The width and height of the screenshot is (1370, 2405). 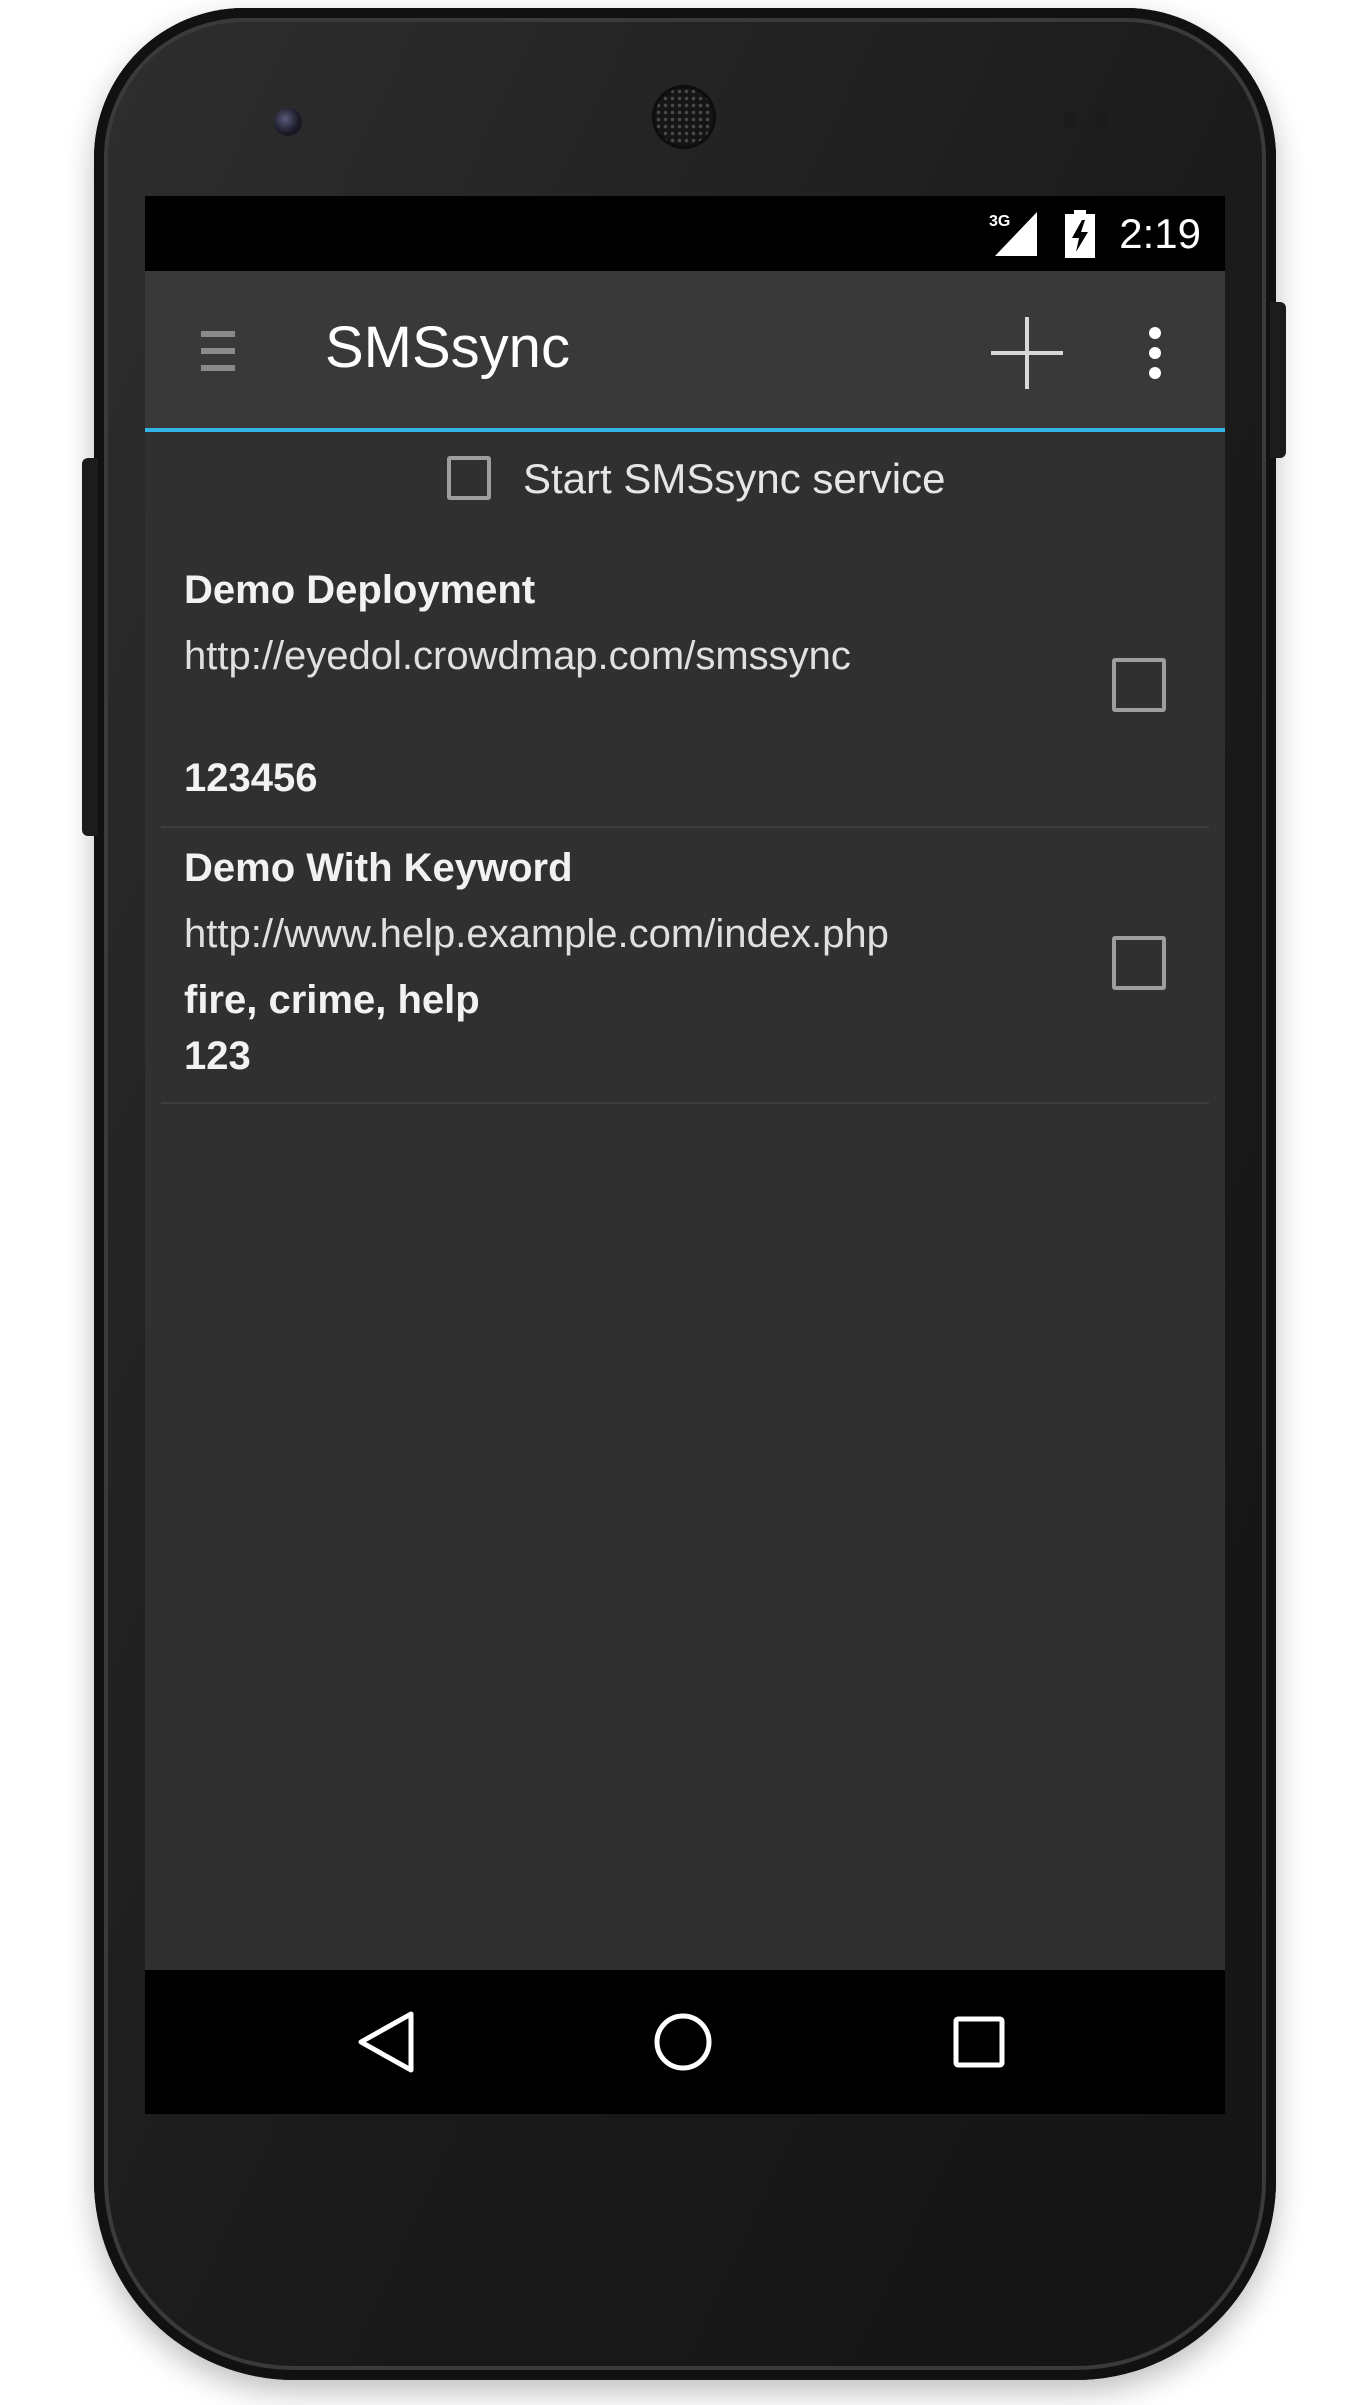 I want to click on start-service-row: Start SMSsync service, so click(x=685, y=476).